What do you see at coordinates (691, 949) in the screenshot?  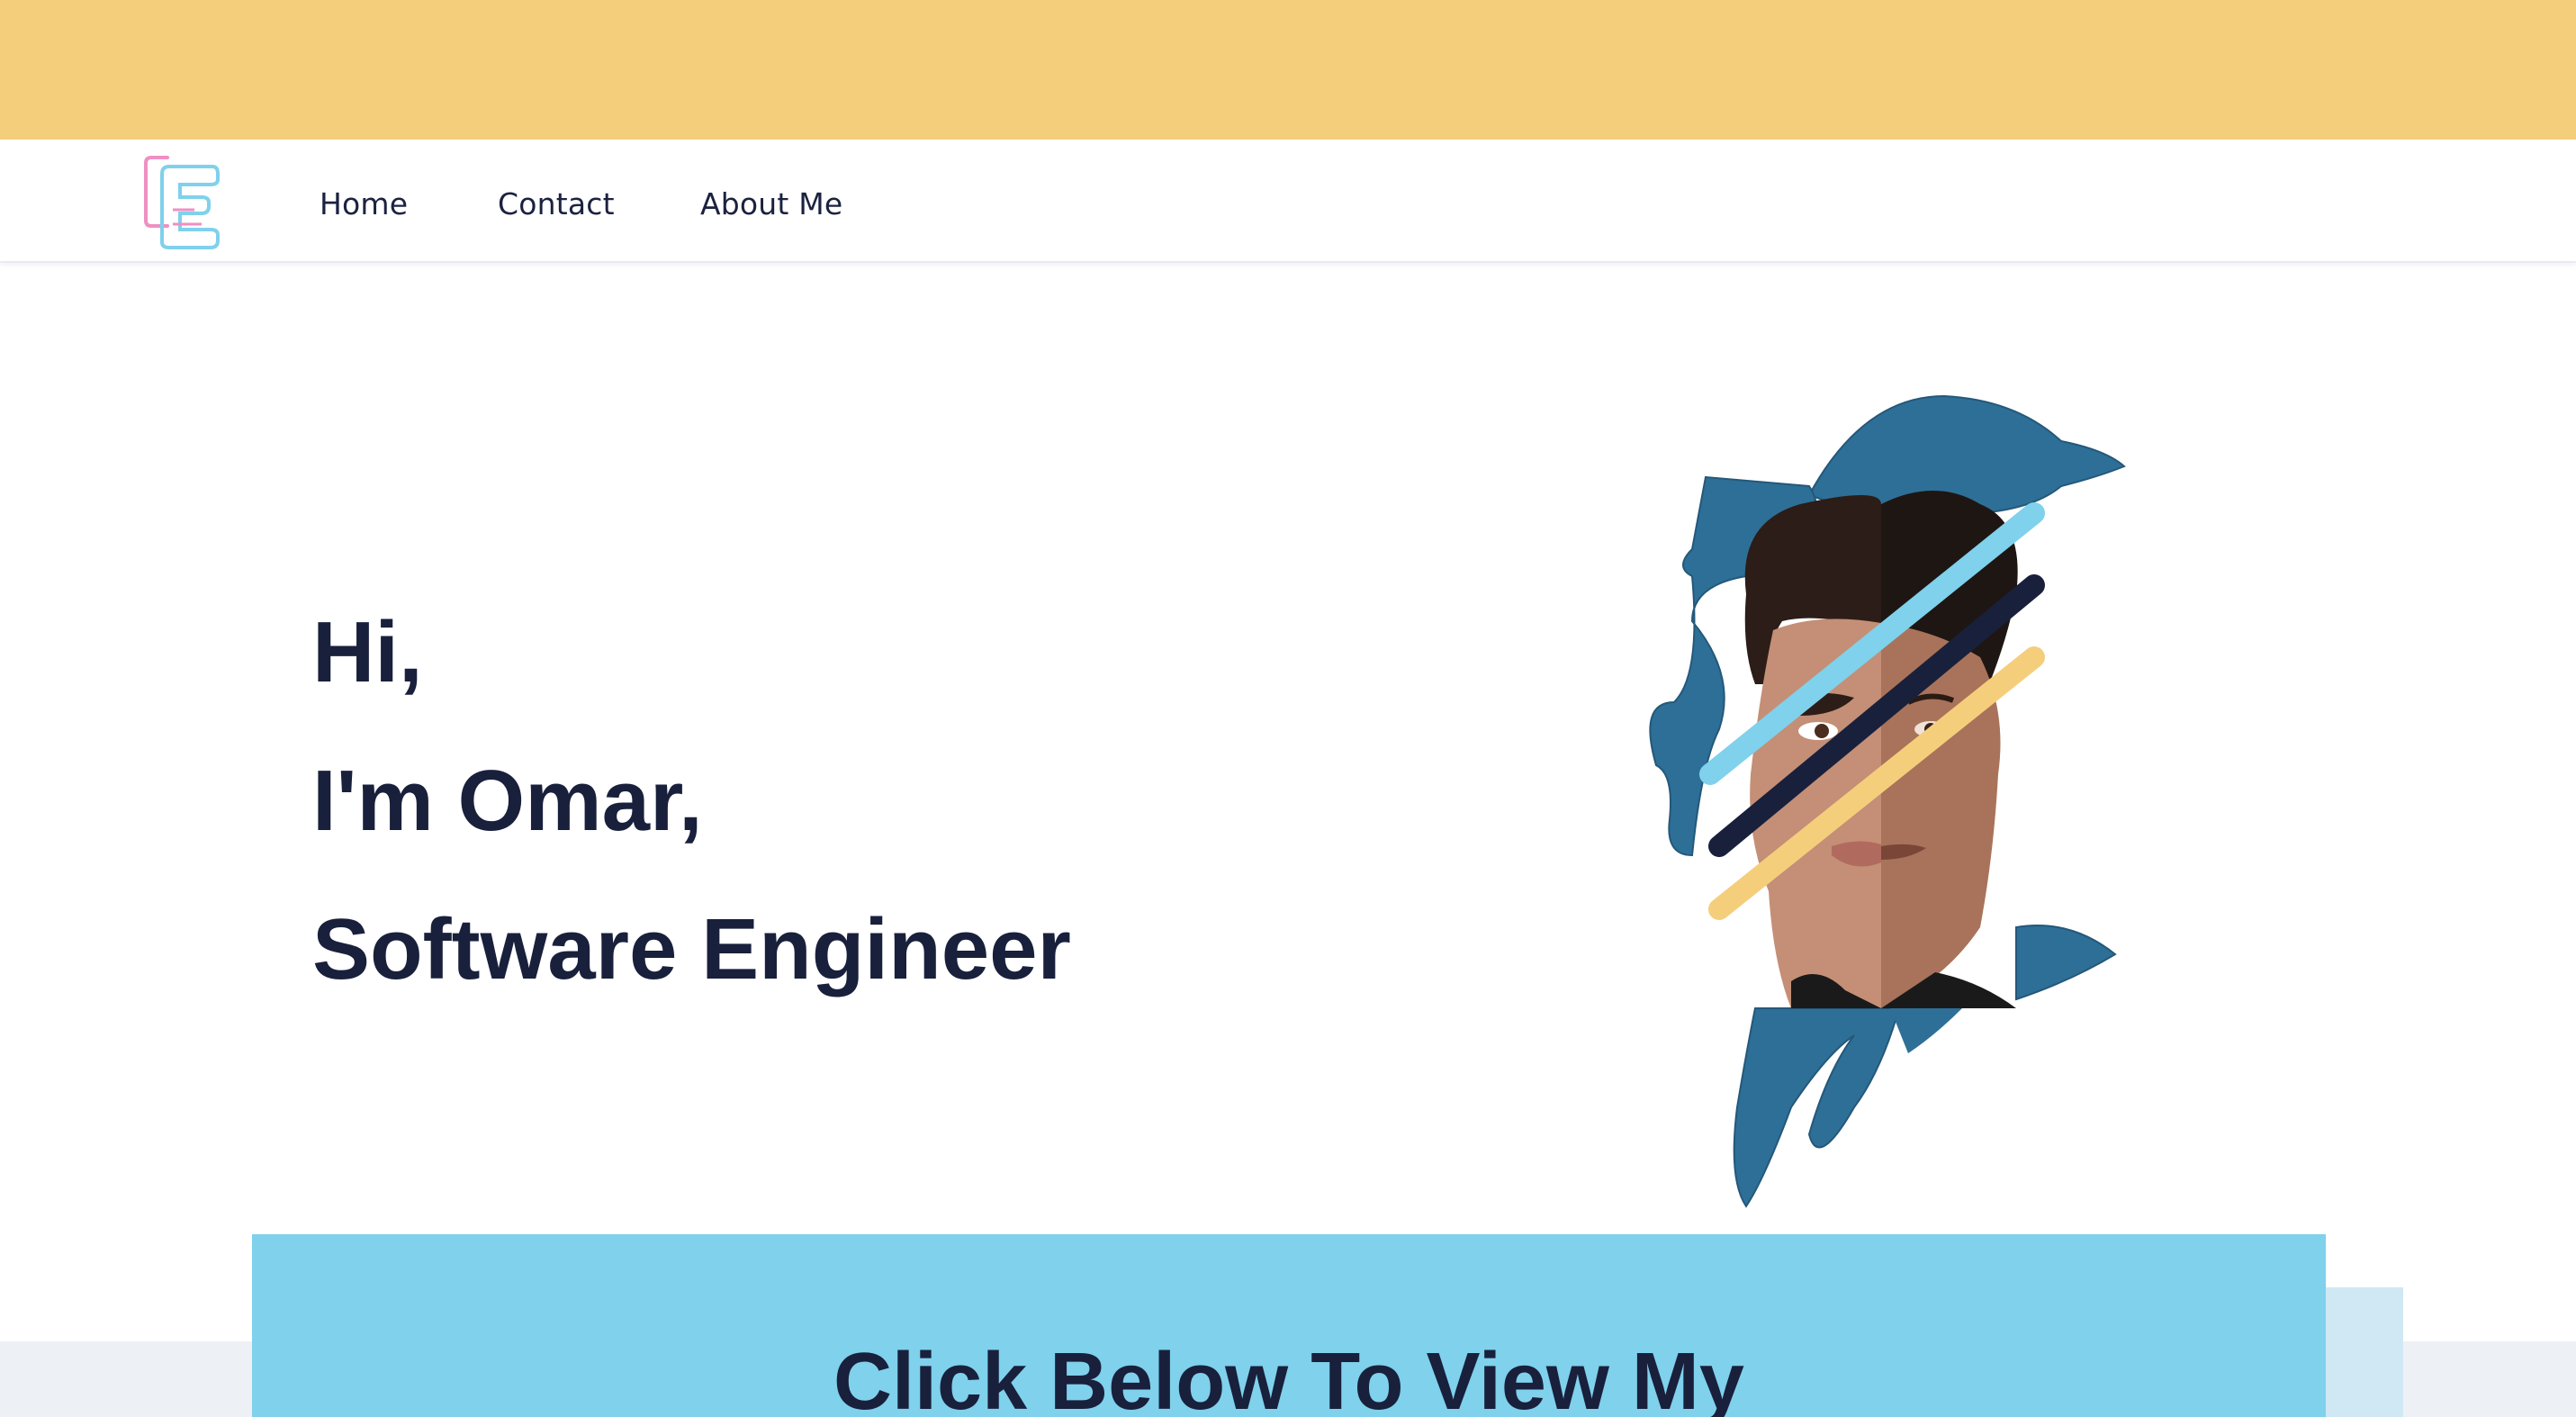 I see `hero-role: Software Engineer` at bounding box center [691, 949].